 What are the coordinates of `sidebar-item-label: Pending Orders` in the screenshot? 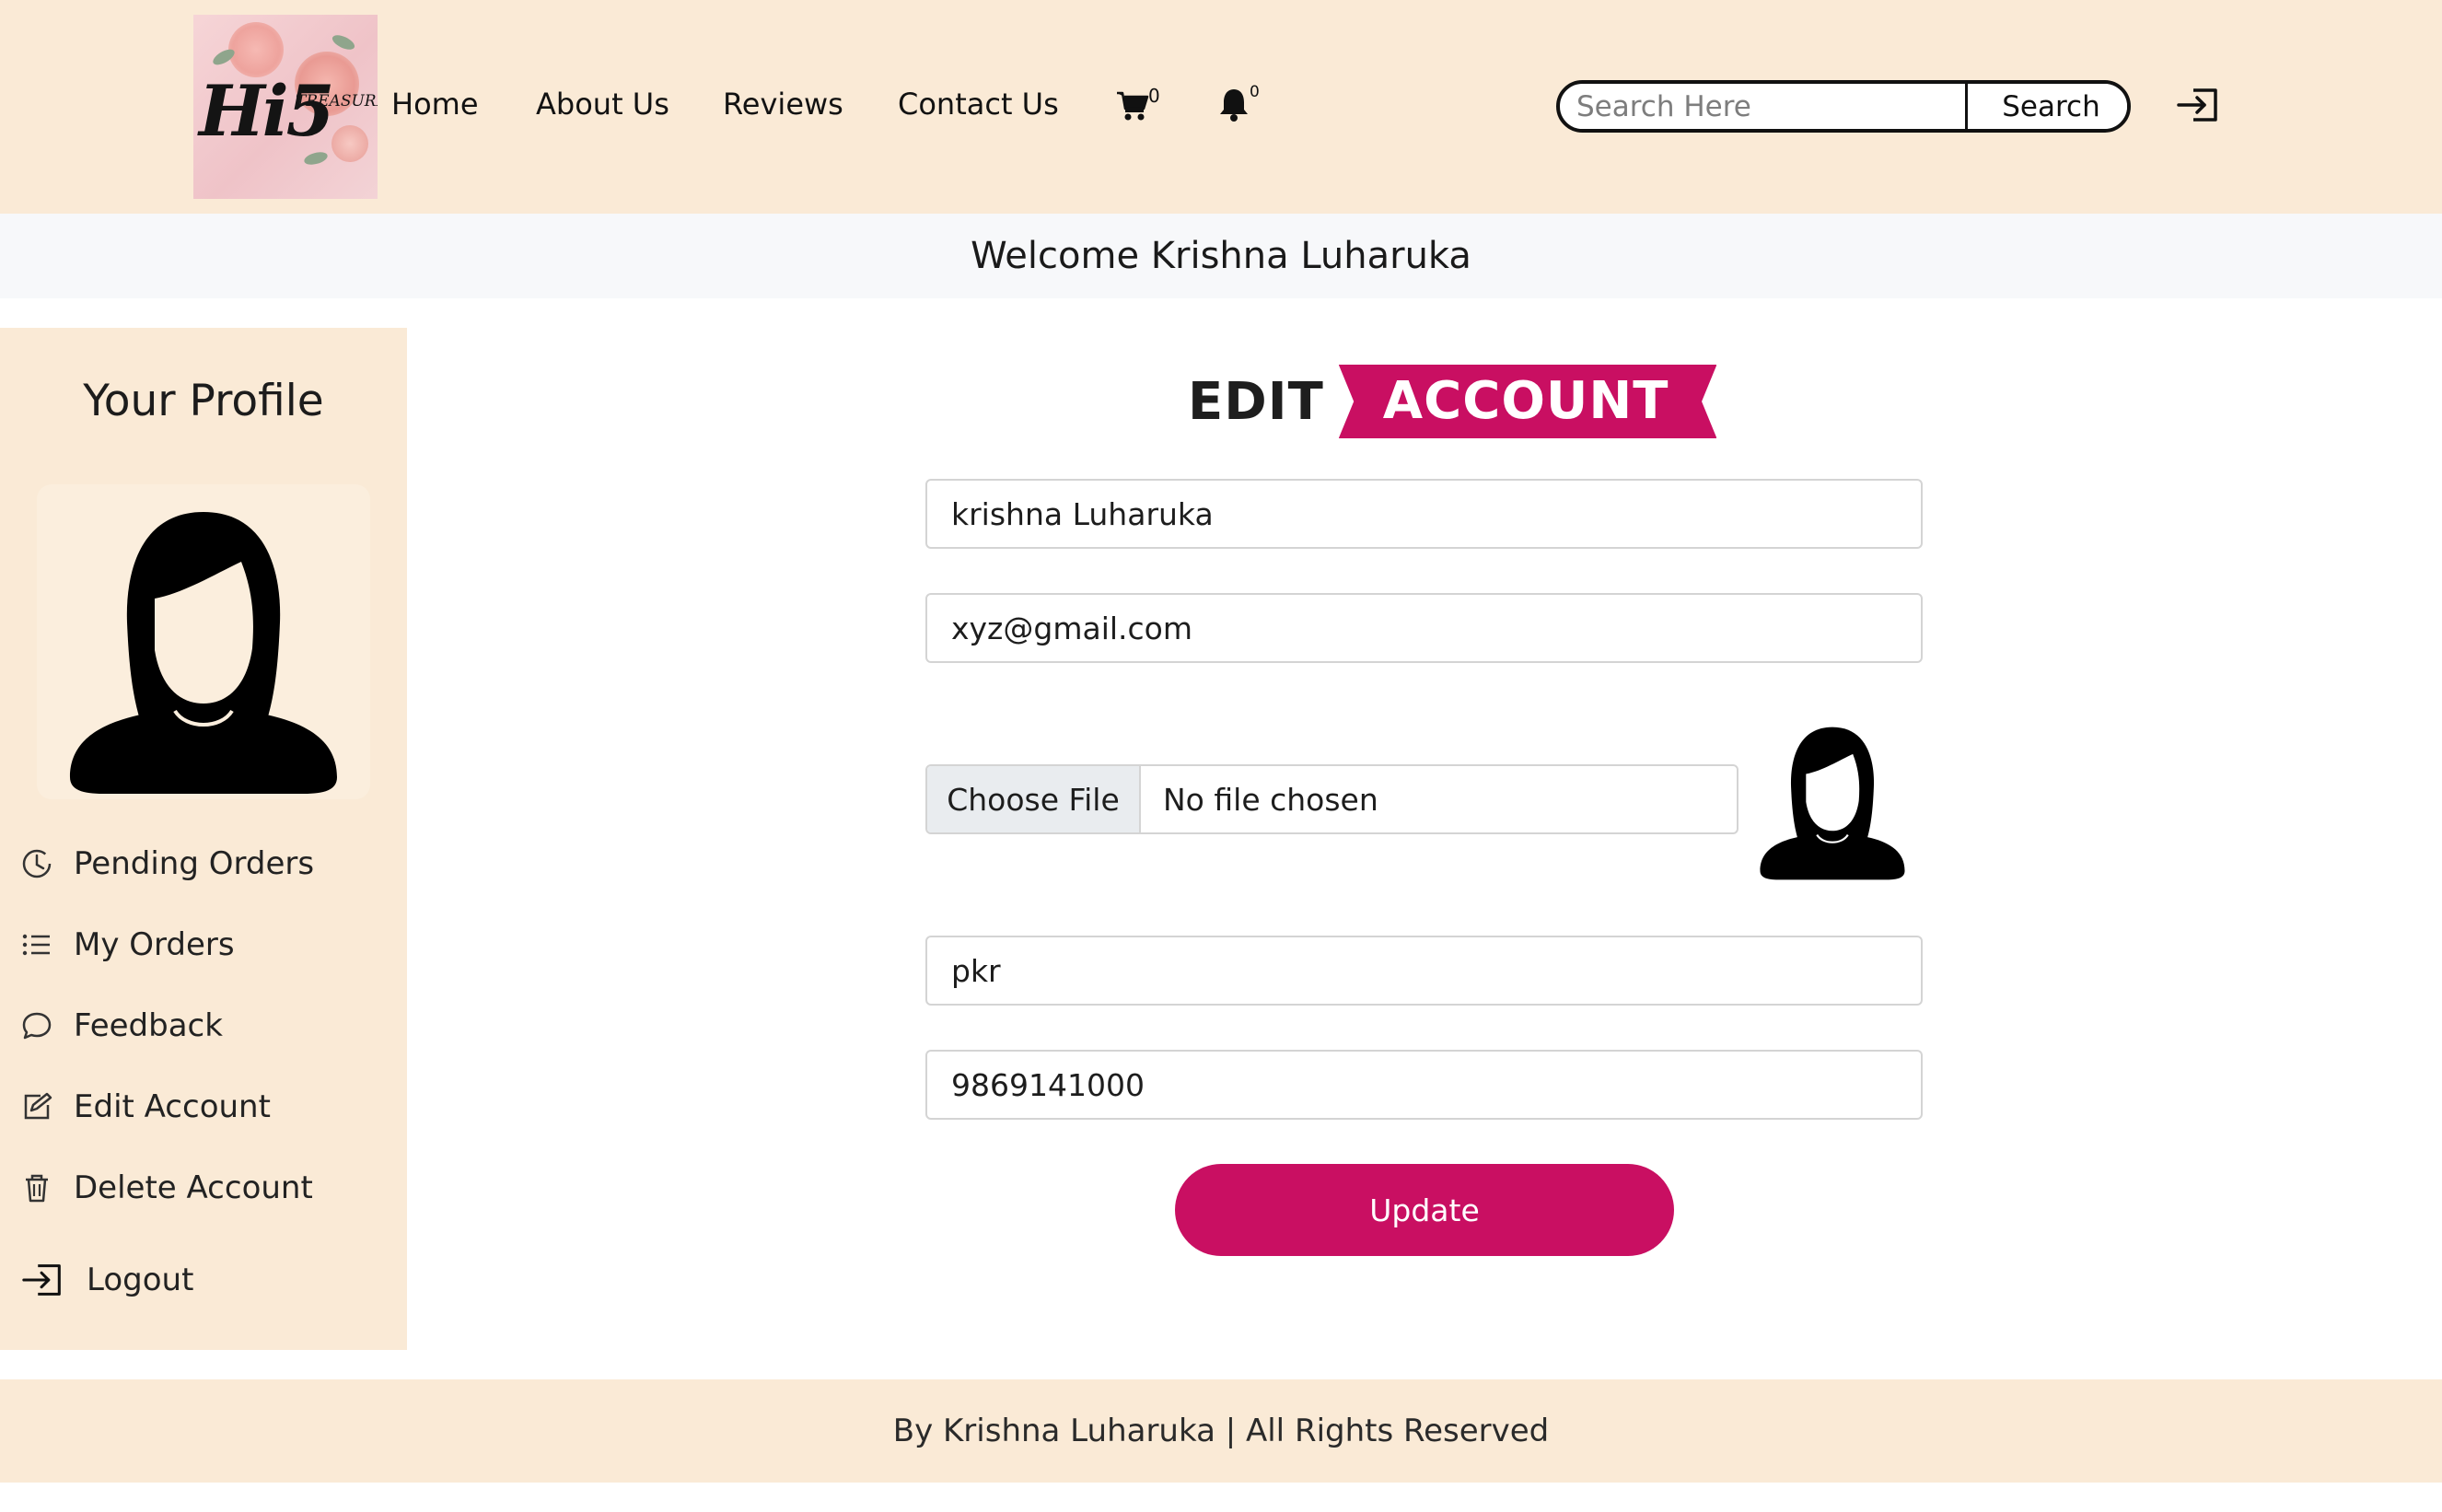 It's located at (194, 864).